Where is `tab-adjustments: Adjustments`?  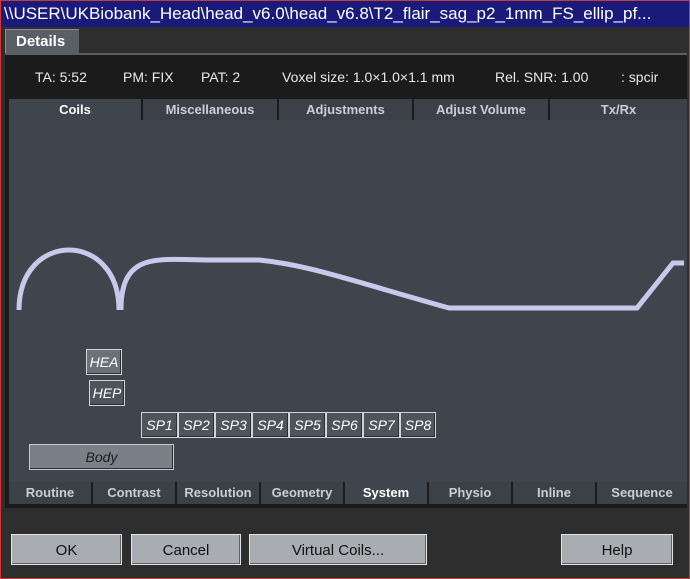
tab-adjustments: Adjustments is located at coordinates (346, 109).